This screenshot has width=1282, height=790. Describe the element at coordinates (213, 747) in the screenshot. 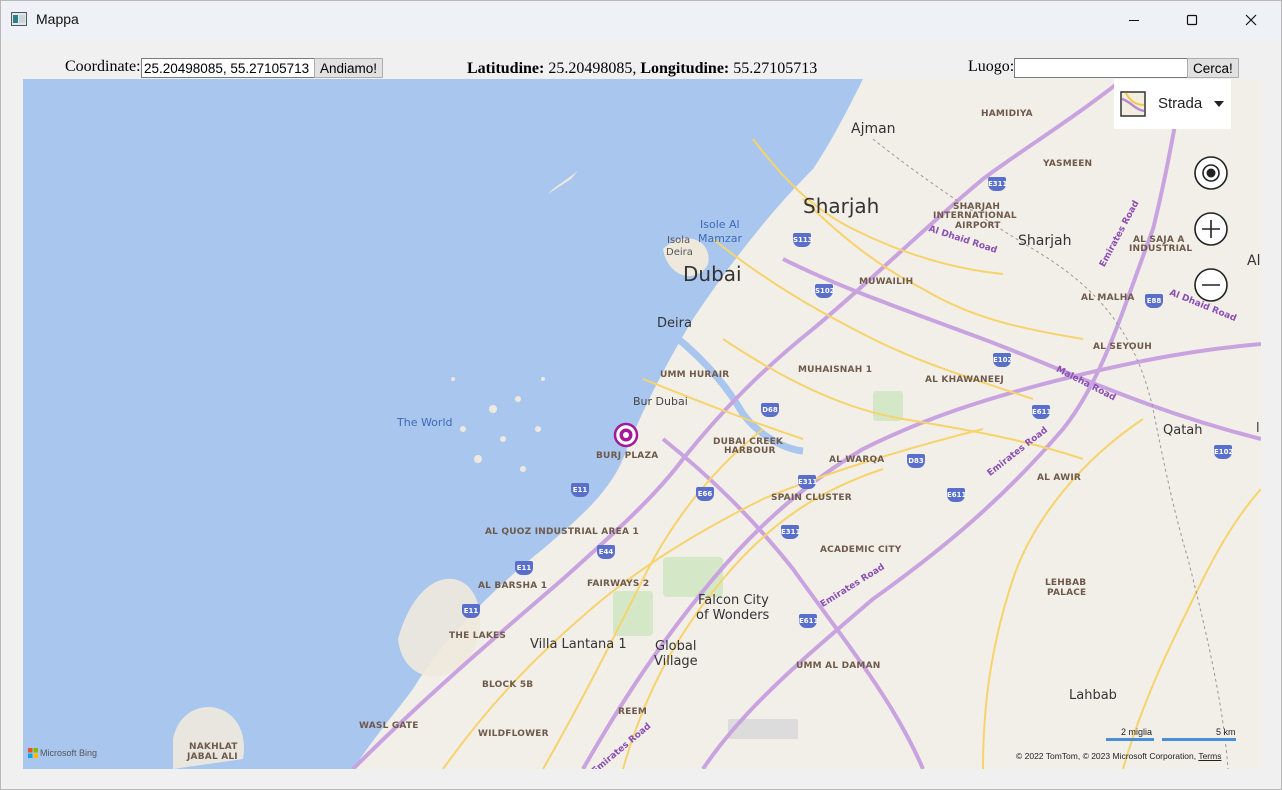

I see `label-nakhlat-1: NAKHLAT` at that location.